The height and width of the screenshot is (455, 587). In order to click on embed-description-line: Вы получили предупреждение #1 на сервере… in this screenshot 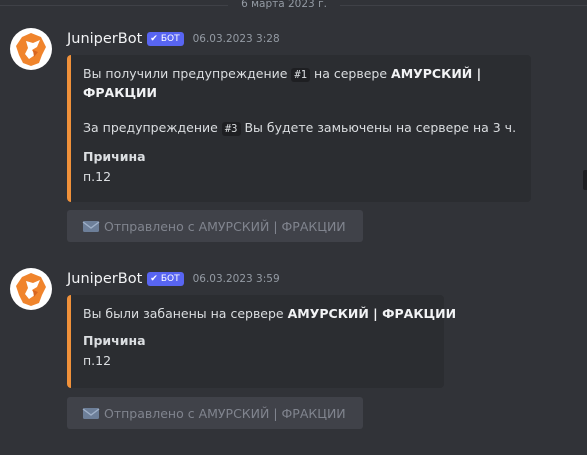, I will do `click(282, 74)`.